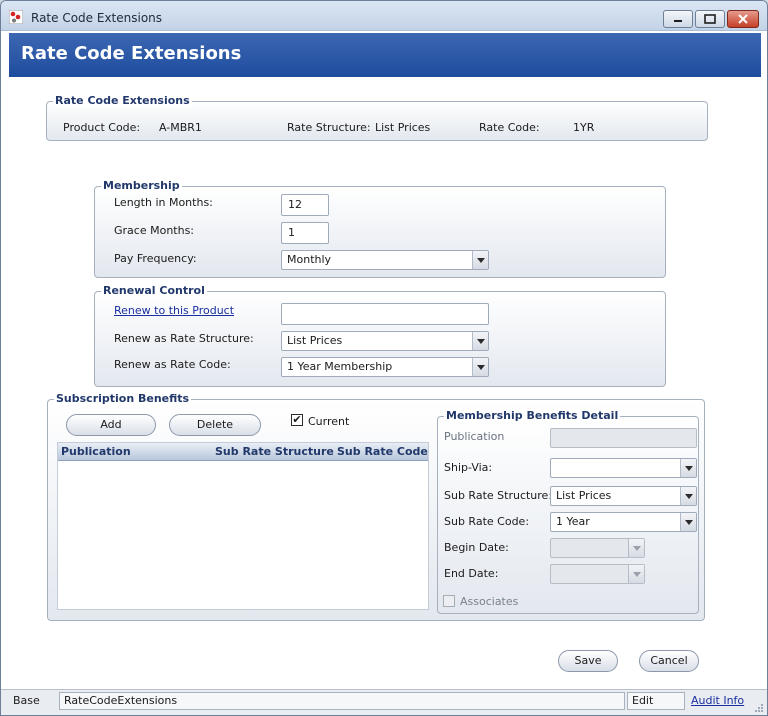 The image size is (768, 716). I want to click on product-code-value: A-MBR1, so click(180, 127).